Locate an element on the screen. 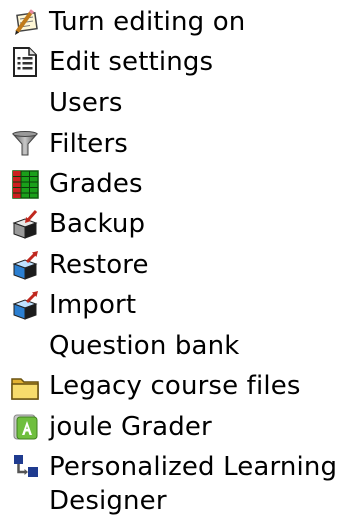  menu-item-backup: Backup is located at coordinates (177, 224).